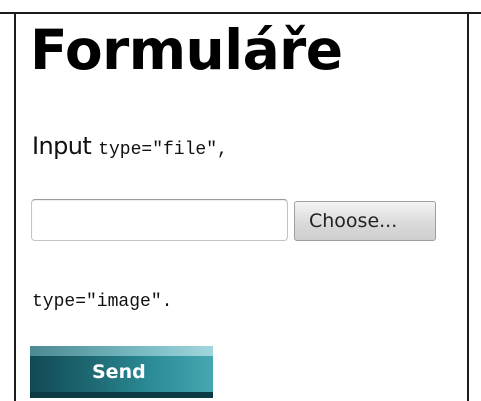 This screenshot has height=401, width=481. Describe the element at coordinates (186, 50) in the screenshot. I see `page-title: Formuláře` at that location.